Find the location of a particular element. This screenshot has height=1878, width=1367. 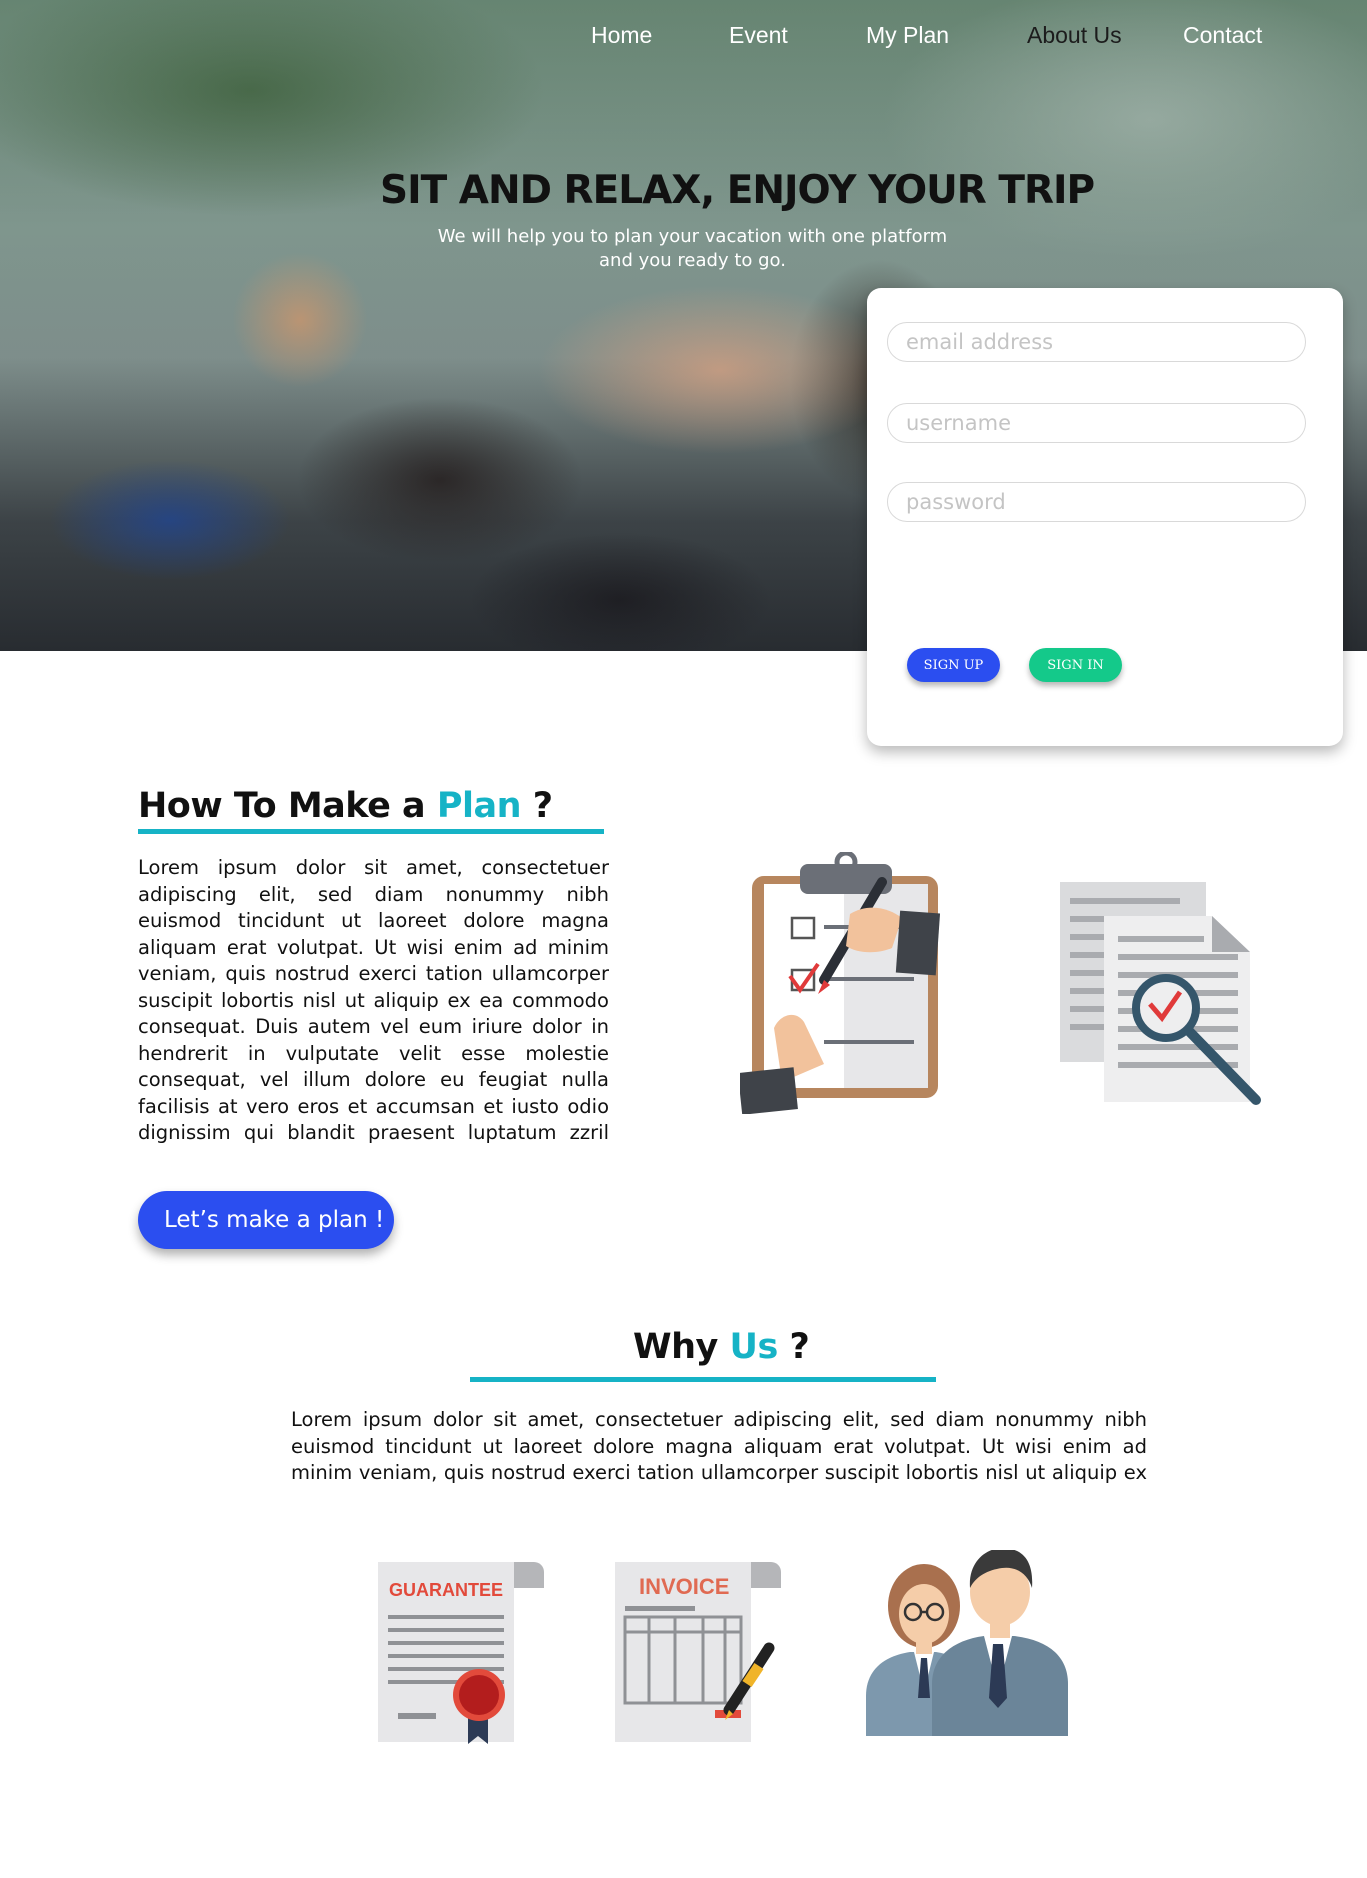

how-to-title-prefix: How To Make a is located at coordinates (287, 806).